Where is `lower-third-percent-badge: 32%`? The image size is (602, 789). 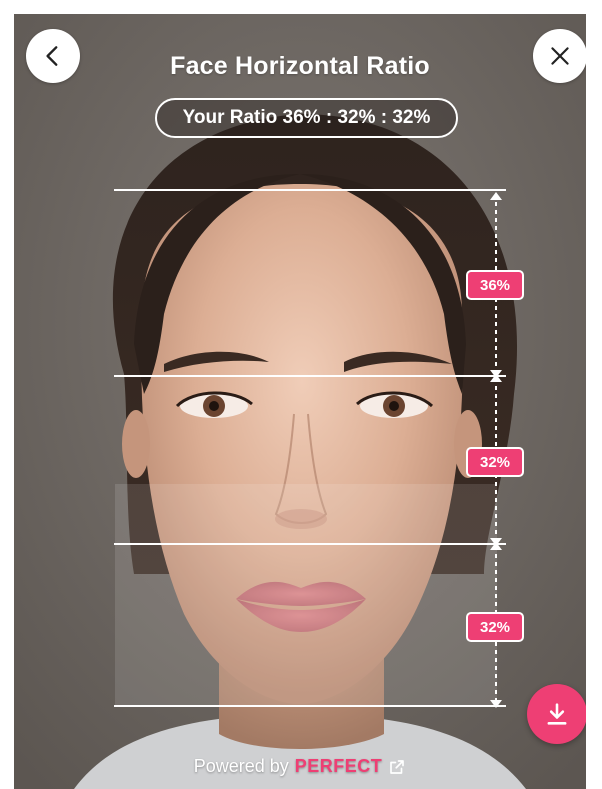
lower-third-percent-badge: 32% is located at coordinates (495, 627).